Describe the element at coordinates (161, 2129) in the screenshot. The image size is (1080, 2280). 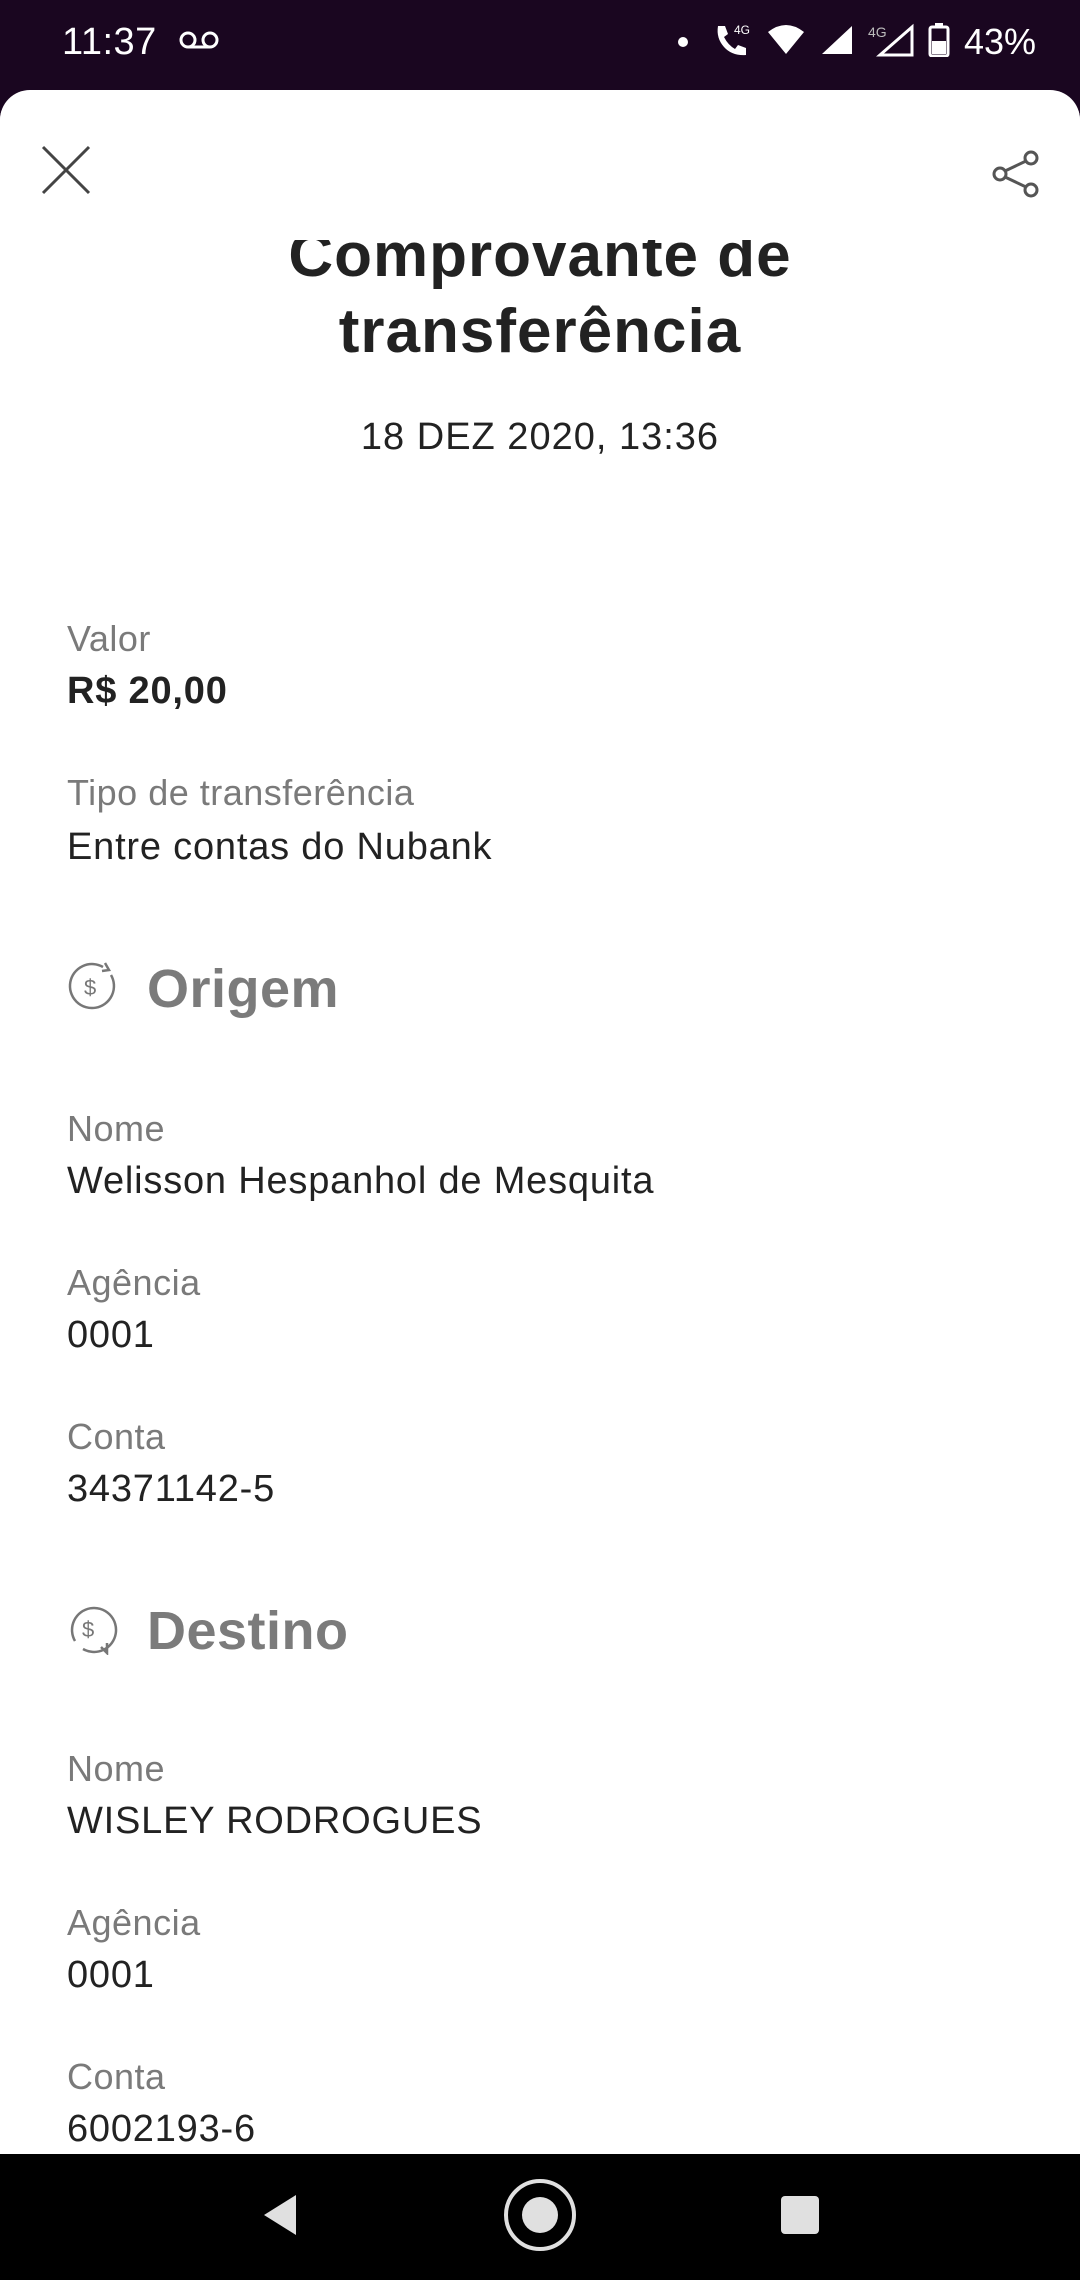
I see `destino-conta-value: 6002193-6` at that location.